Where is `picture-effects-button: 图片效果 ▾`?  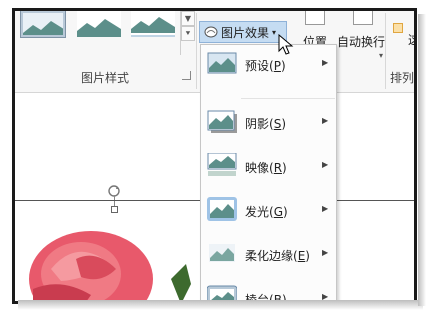
picture-effects-button: 图片效果 ▾ is located at coordinates (243, 32).